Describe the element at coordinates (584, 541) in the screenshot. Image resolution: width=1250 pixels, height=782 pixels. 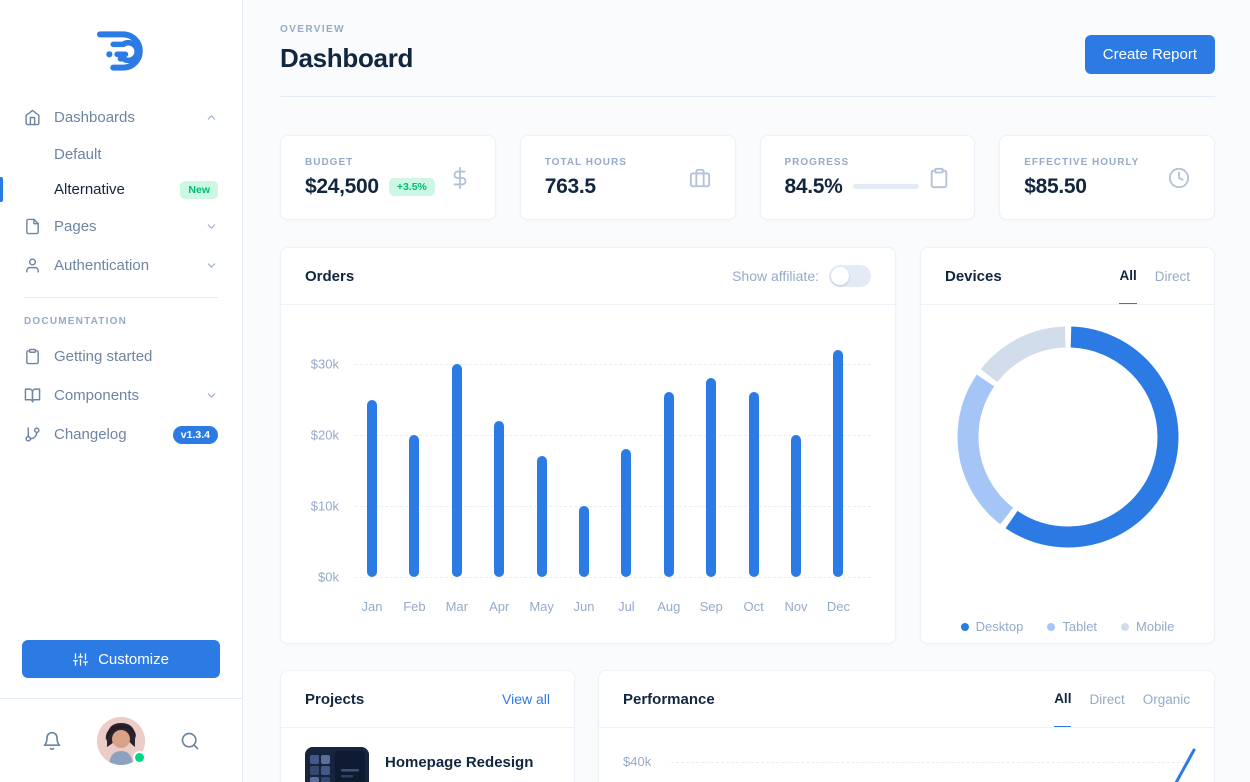
I see `bar-jun` at that location.